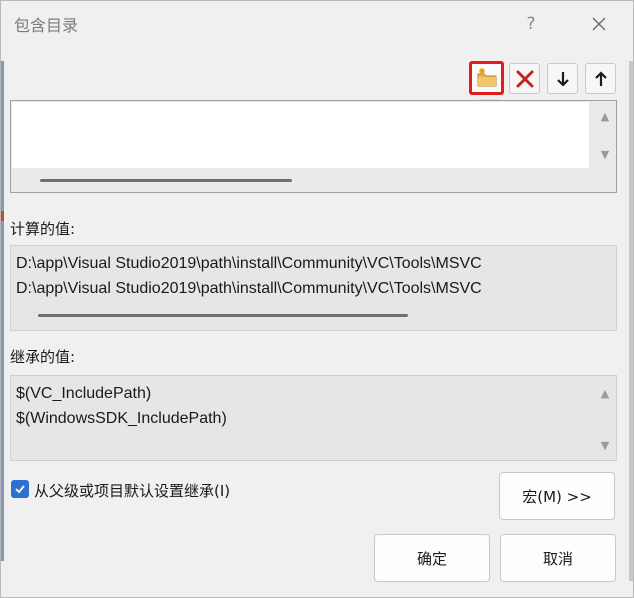 The width and height of the screenshot is (634, 598). I want to click on delete-icon, so click(524, 78).